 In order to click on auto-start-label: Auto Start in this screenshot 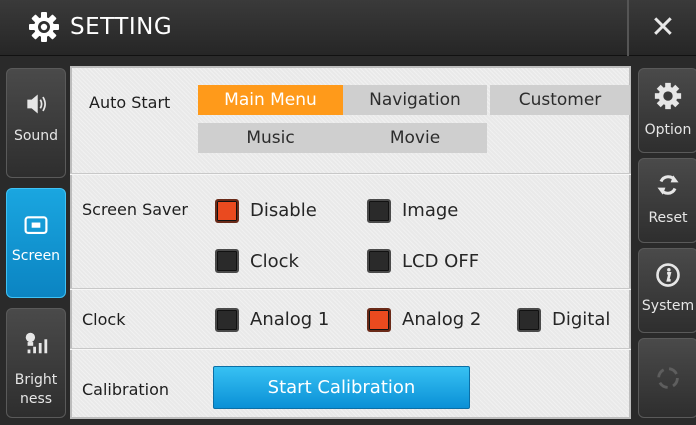, I will do `click(130, 102)`.